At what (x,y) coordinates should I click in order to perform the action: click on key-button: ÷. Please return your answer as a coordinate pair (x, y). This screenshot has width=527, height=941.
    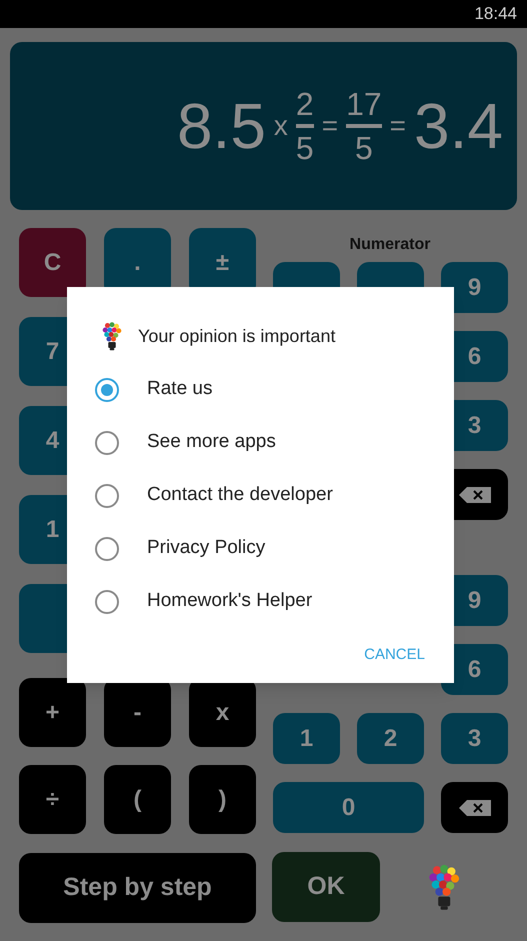
    Looking at the image, I should click on (52, 799).